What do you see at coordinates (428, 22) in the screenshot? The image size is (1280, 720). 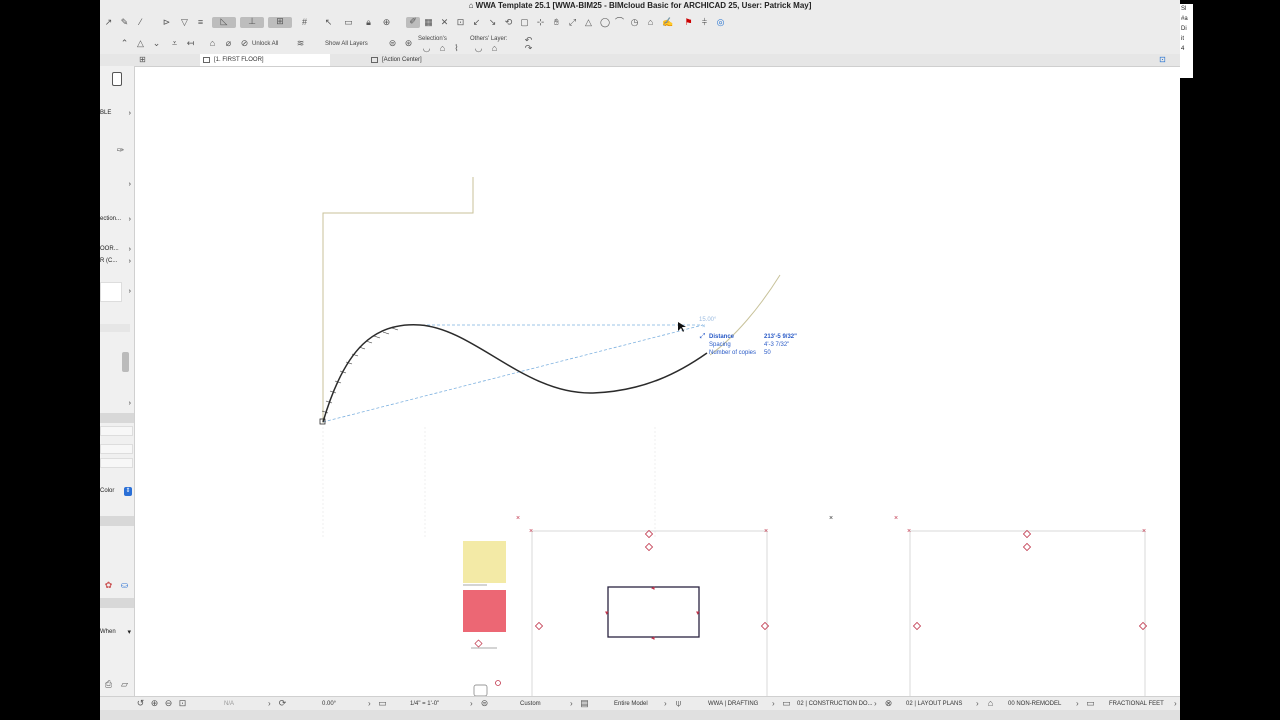 I see `table-icon: ▦` at bounding box center [428, 22].